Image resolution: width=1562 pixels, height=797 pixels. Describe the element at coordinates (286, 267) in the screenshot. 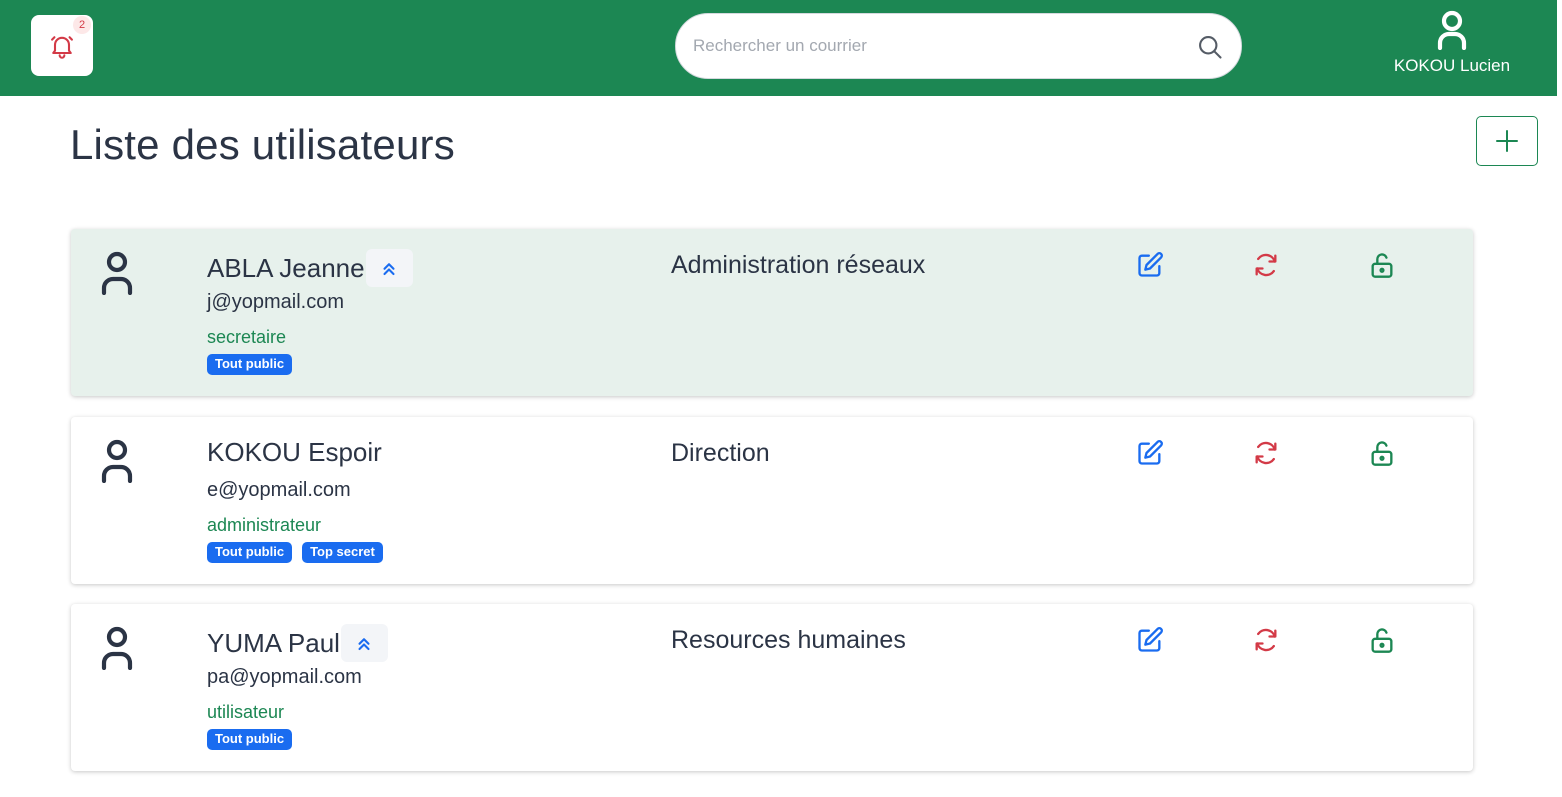

I see `user-name: ABLA Jeanne` at that location.